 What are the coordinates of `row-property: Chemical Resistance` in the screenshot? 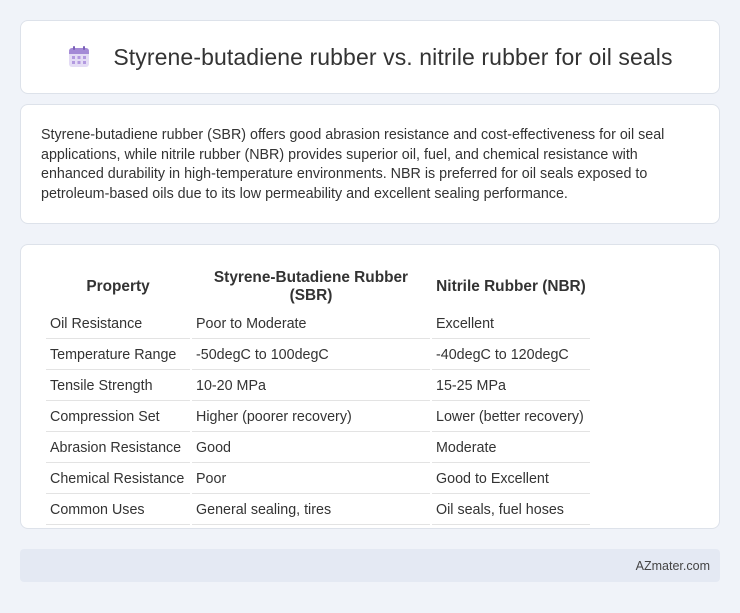 It's located at (118, 479).